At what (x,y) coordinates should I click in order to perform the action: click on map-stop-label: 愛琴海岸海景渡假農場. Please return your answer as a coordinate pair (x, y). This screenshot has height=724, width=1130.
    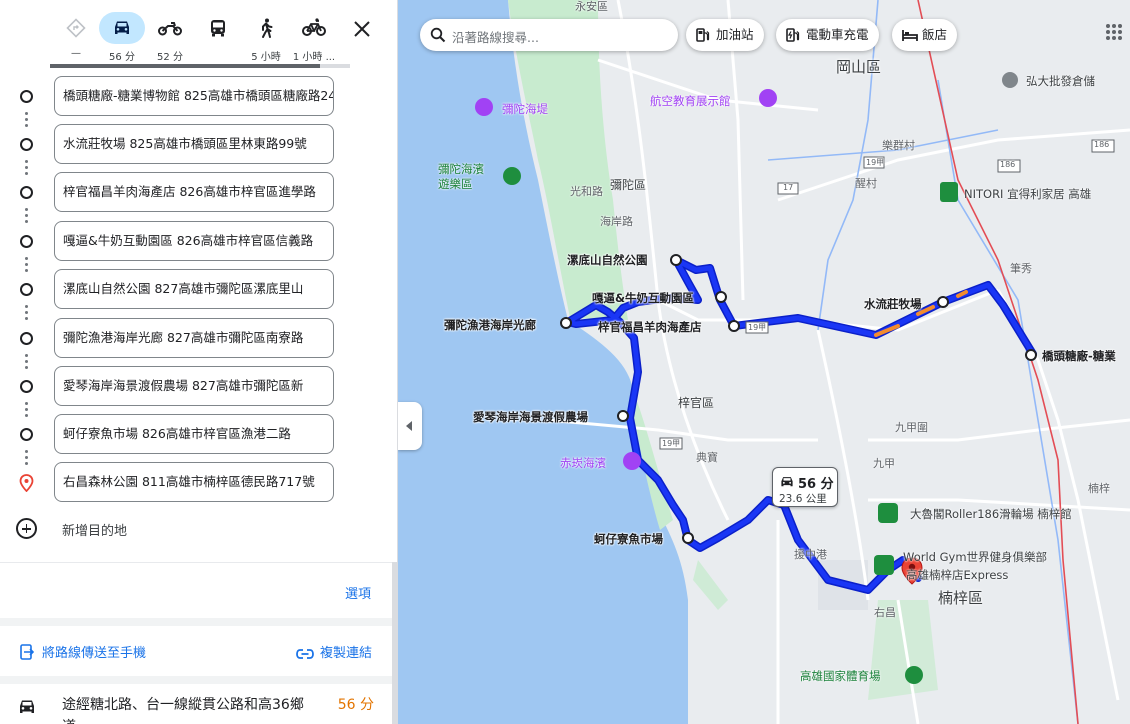
    Looking at the image, I should click on (530, 417).